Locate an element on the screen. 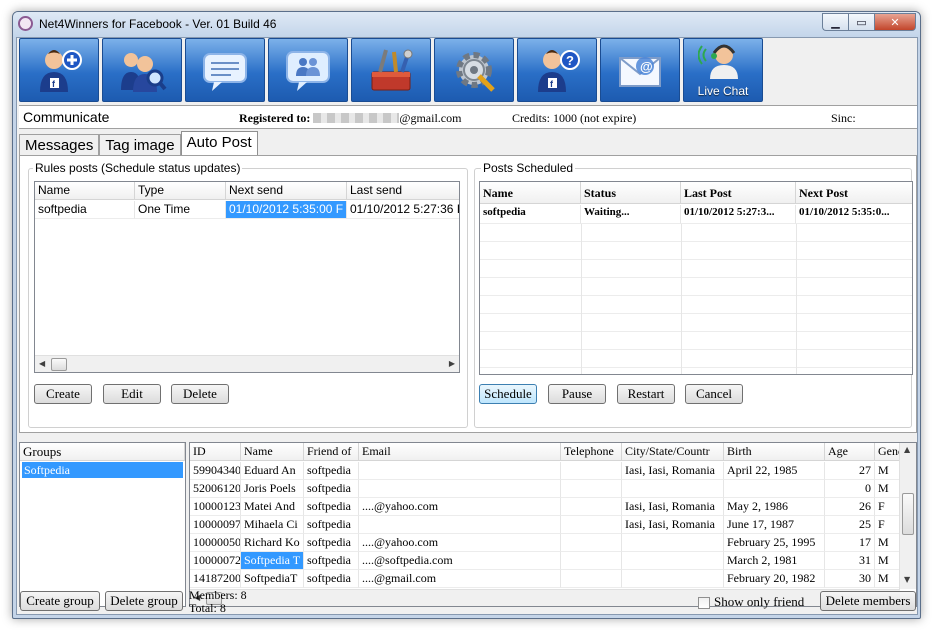 Image resolution: width=942 pixels, height=639 pixels. help-button: f ? is located at coordinates (557, 70).